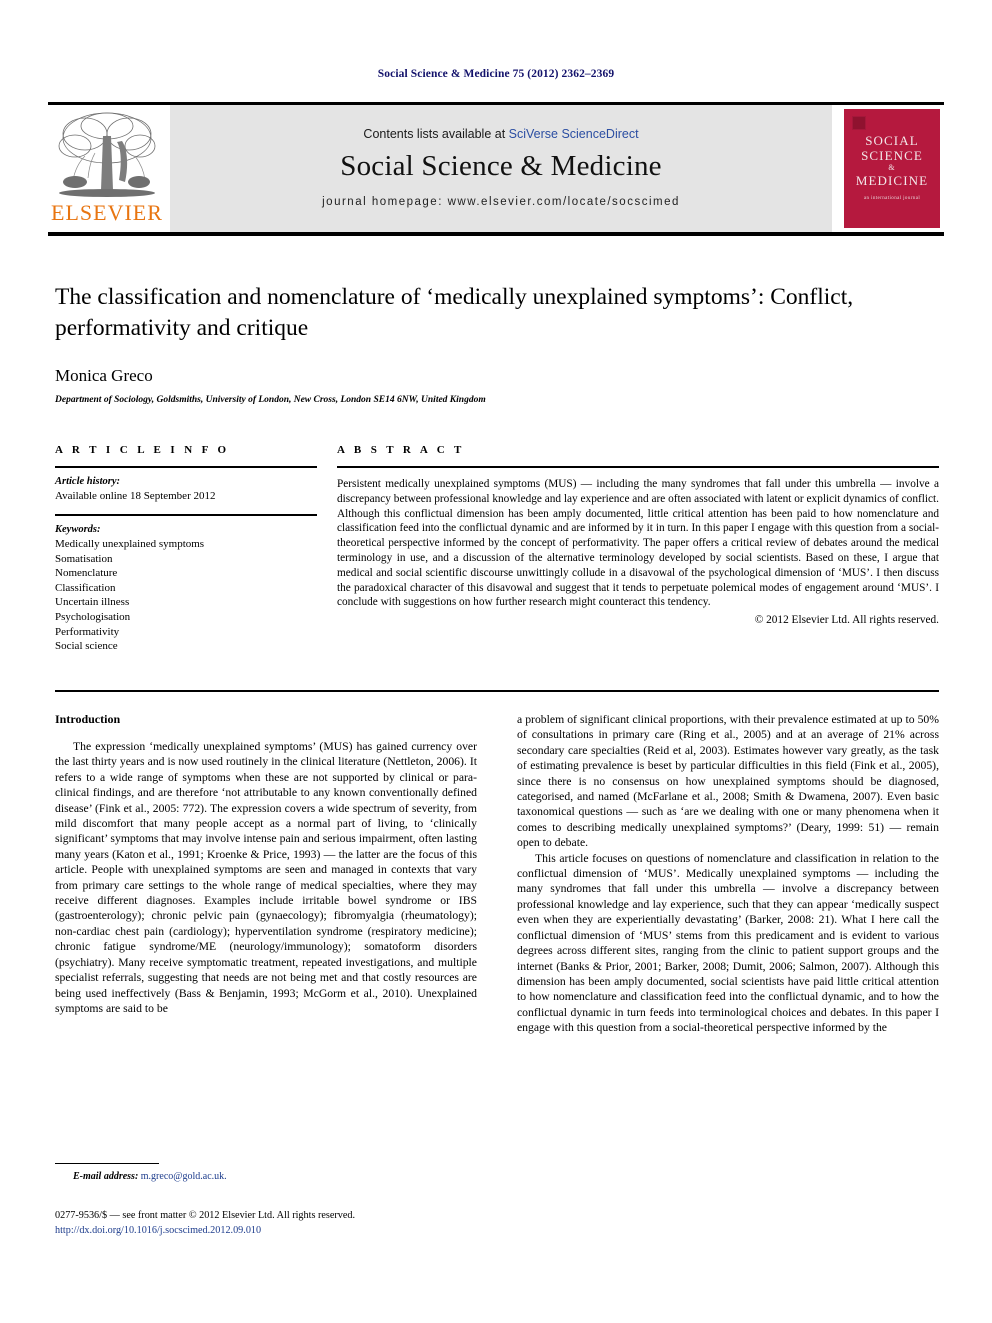 The height and width of the screenshot is (1323, 992). I want to click on footnote-rule, so click(107, 1163).